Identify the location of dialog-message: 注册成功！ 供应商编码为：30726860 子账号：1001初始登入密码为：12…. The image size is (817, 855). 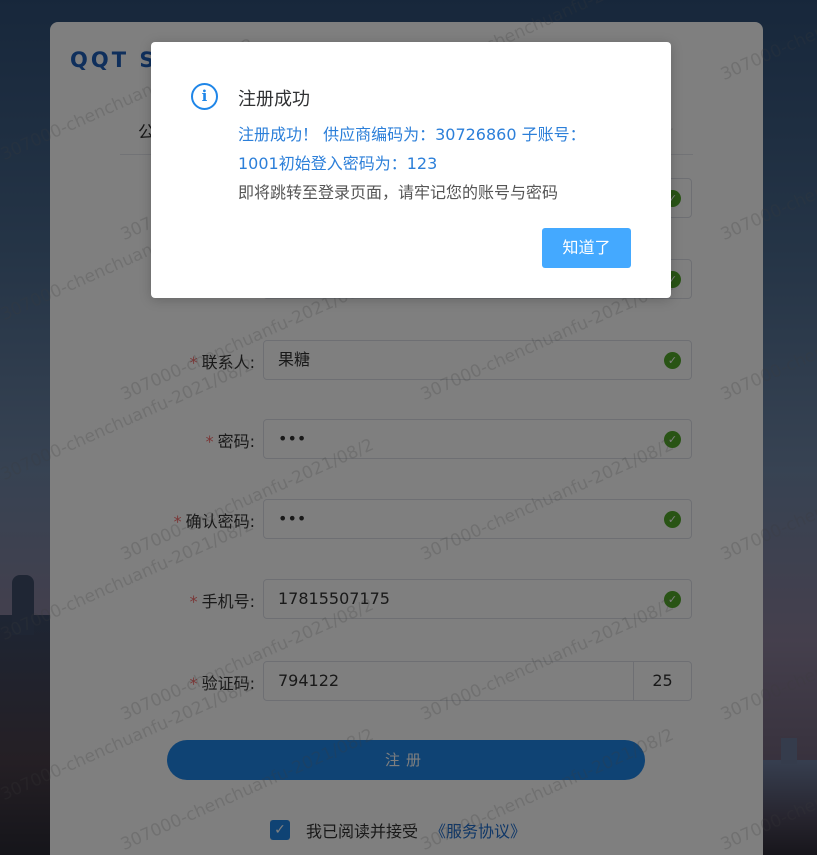
(428, 163).